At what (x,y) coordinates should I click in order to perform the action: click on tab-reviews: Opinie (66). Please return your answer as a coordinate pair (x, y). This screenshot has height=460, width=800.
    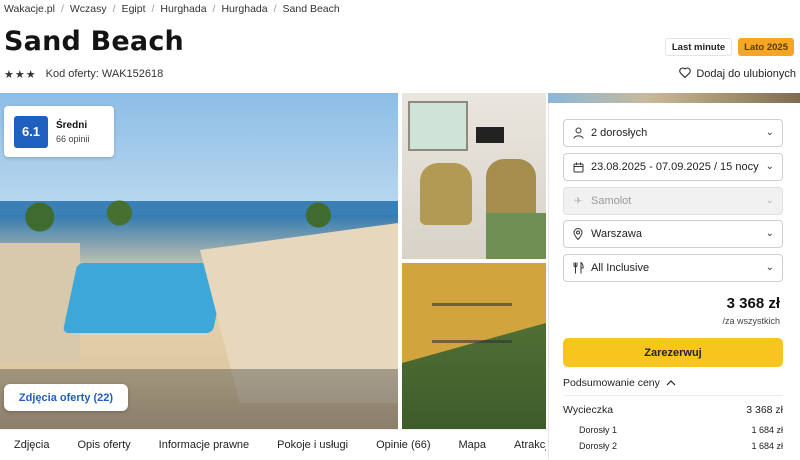
    Looking at the image, I should click on (403, 445).